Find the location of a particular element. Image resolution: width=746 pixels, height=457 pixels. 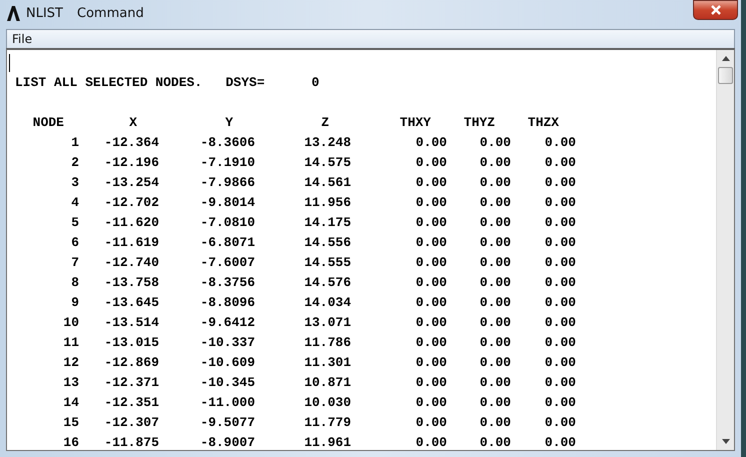

scroll-down-icon is located at coordinates (726, 441).